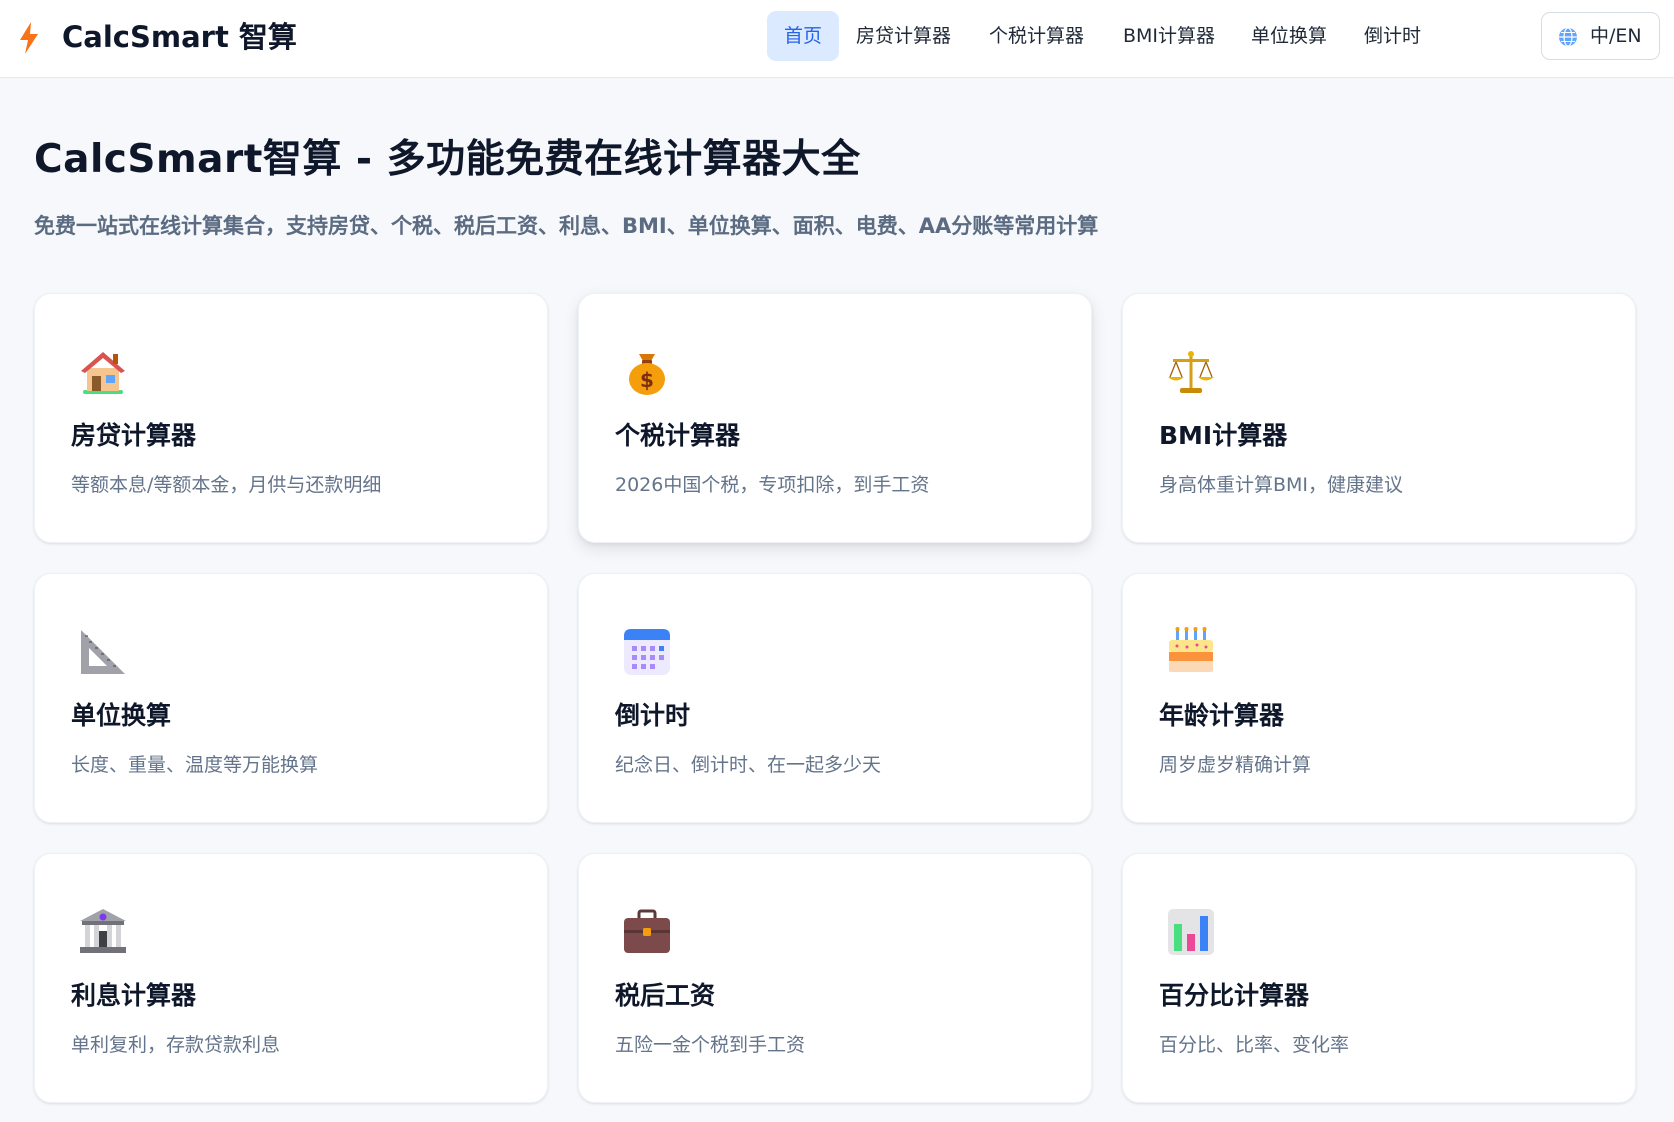 The image size is (1674, 1122). What do you see at coordinates (1191, 649) in the screenshot?
I see `birthday-cake-icon` at bounding box center [1191, 649].